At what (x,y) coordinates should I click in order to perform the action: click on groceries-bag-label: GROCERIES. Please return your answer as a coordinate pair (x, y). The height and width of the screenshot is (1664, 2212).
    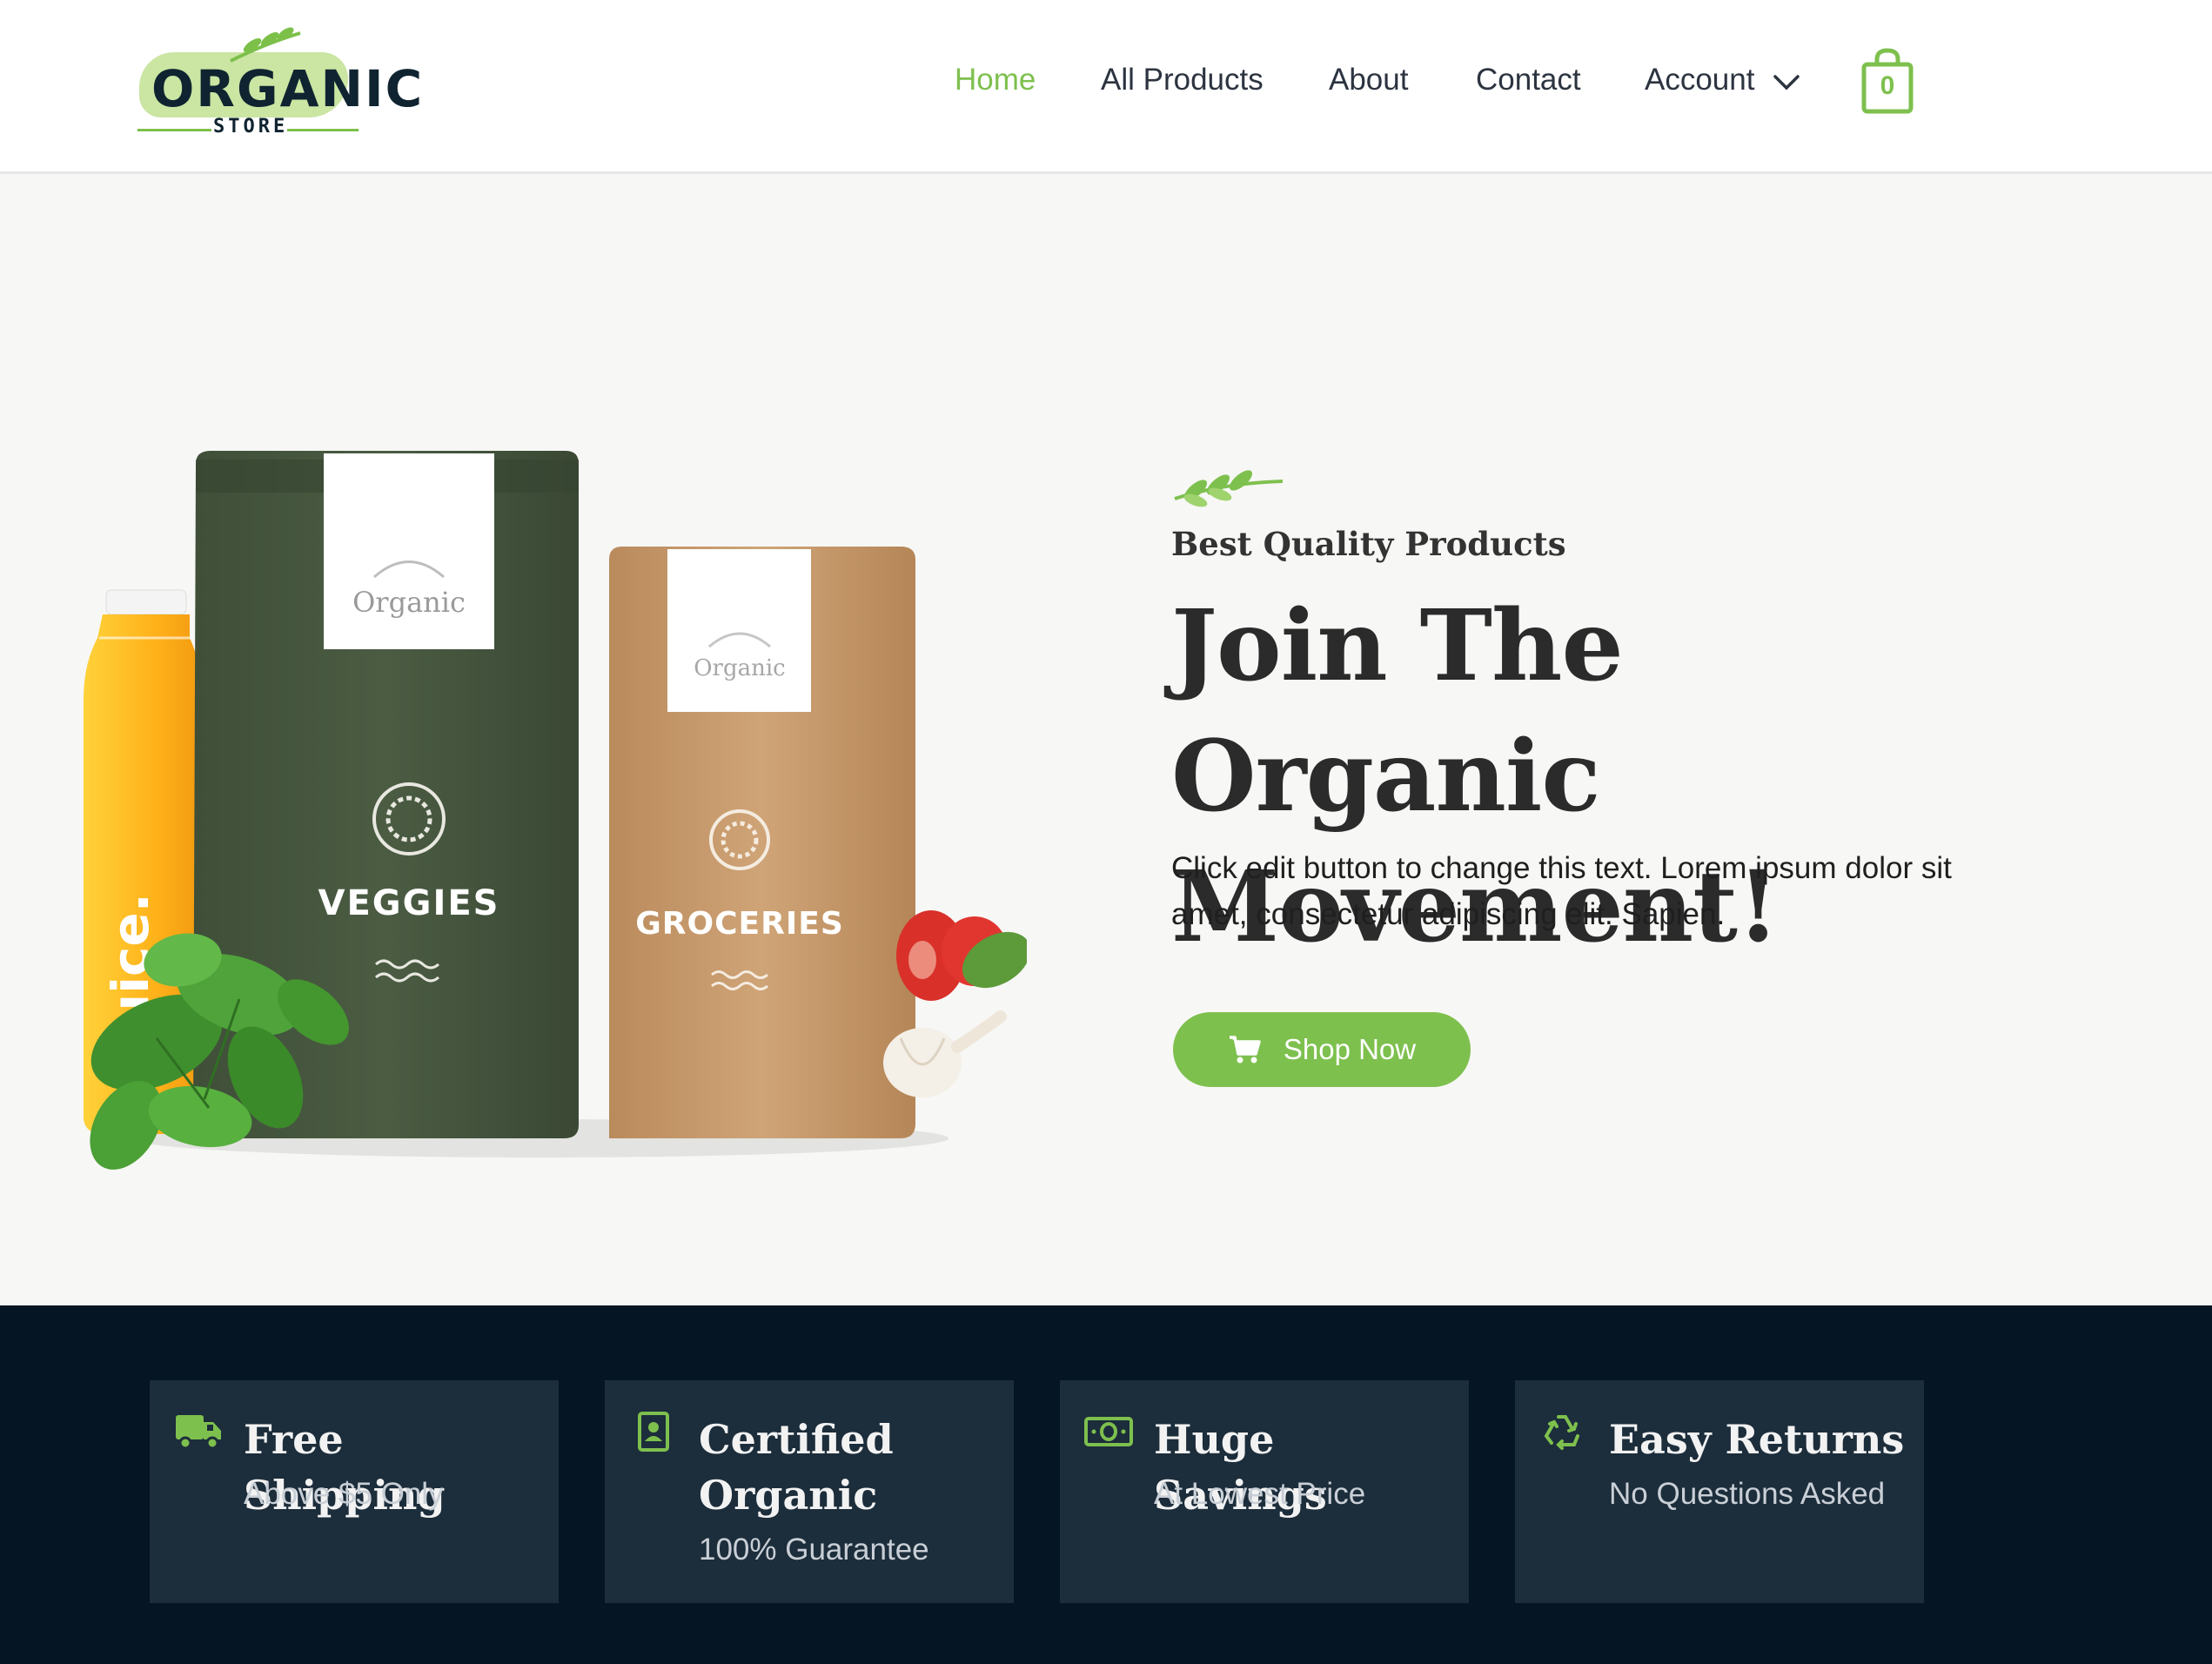
    Looking at the image, I should click on (739, 924).